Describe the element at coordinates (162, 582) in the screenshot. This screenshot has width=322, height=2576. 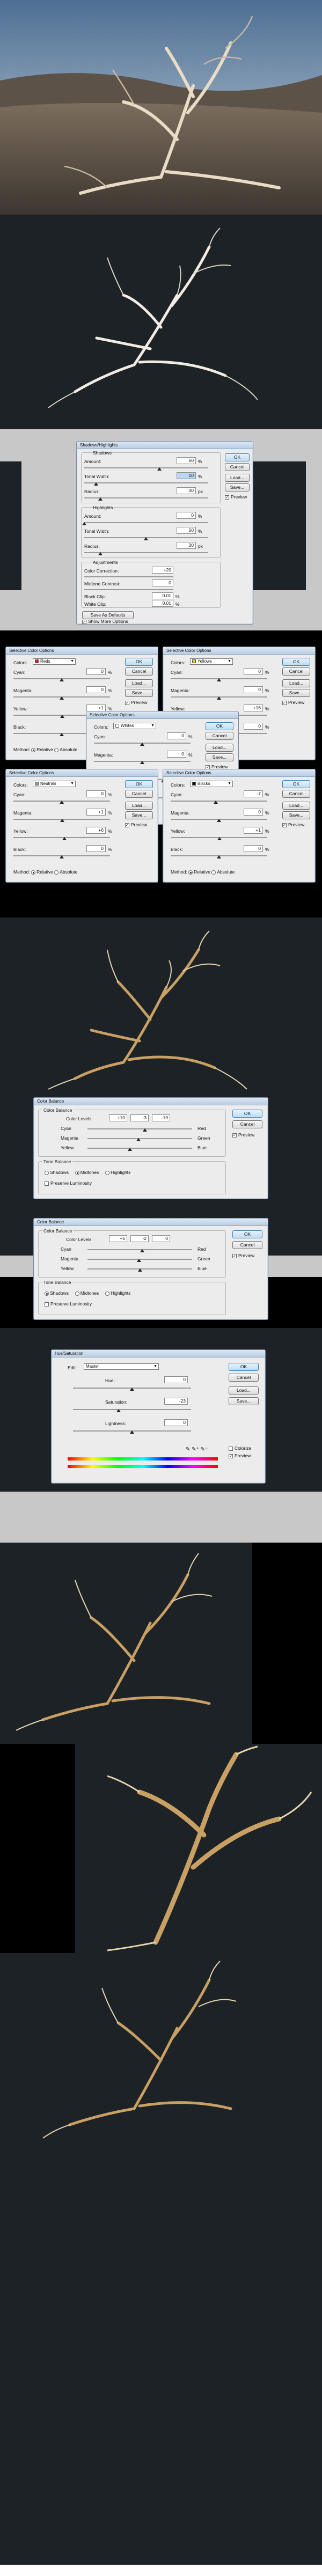
I see `midtone-contrast-field: 0` at that location.